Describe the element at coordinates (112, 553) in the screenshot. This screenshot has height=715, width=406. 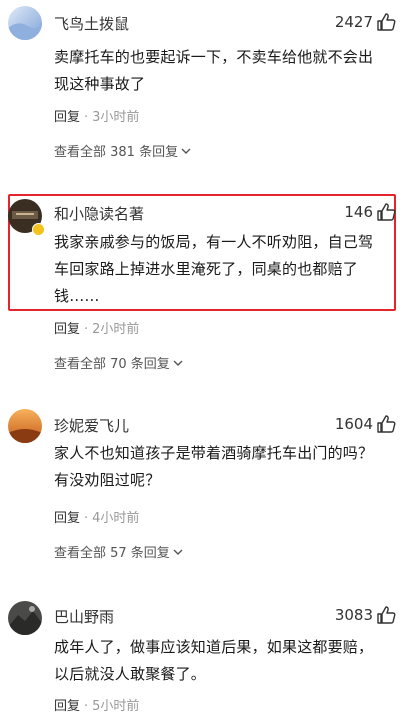
I see `view-replies-label: 查看全部 57 条回复` at that location.